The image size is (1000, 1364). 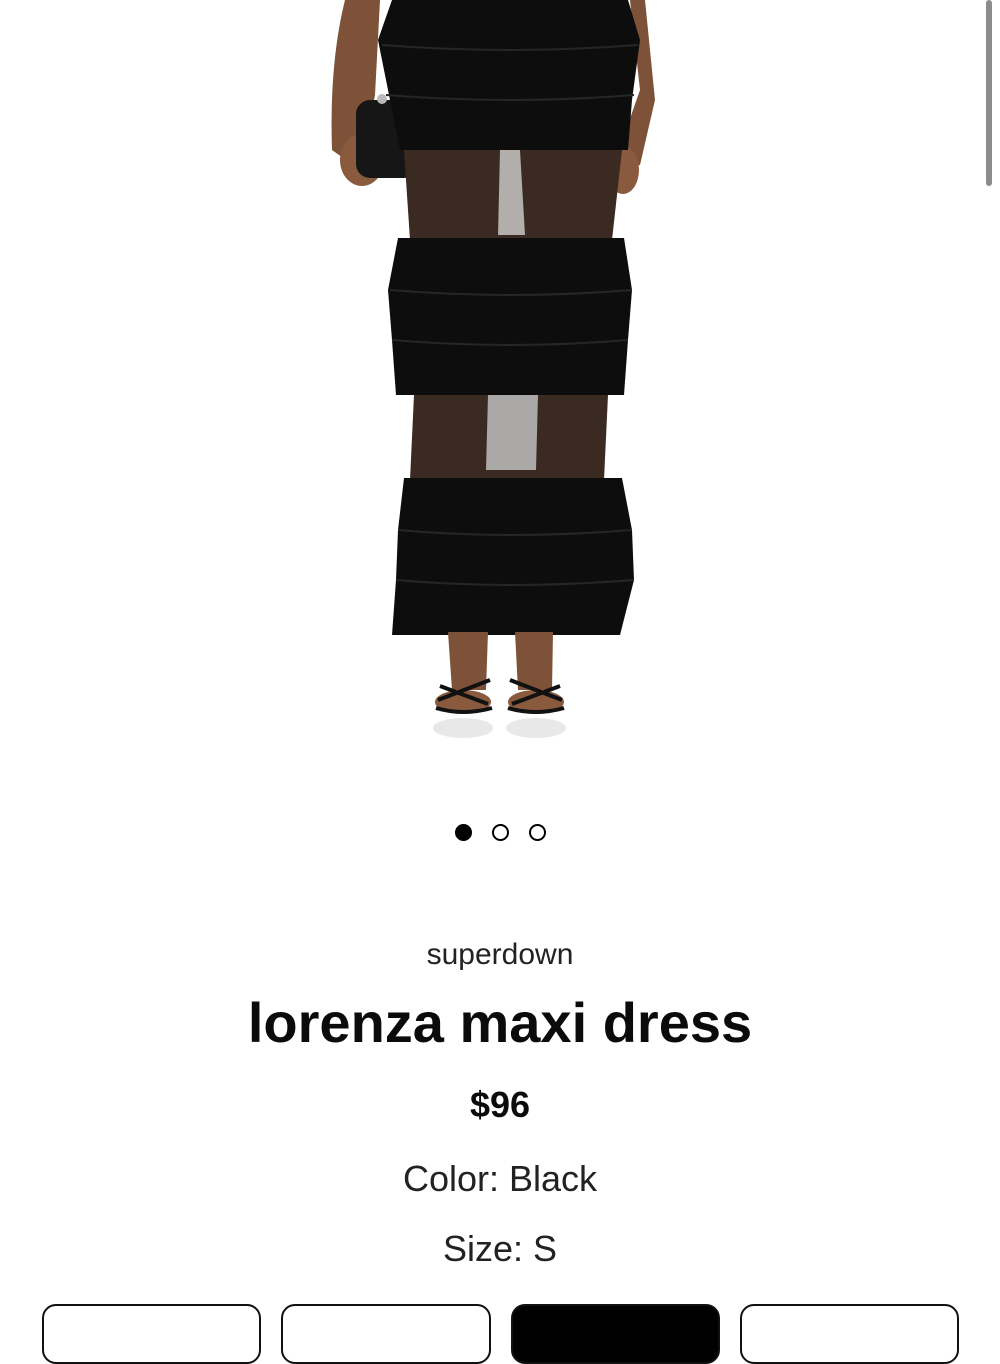 I want to click on product-title: lorenza maxi dress, so click(x=500, y=1022).